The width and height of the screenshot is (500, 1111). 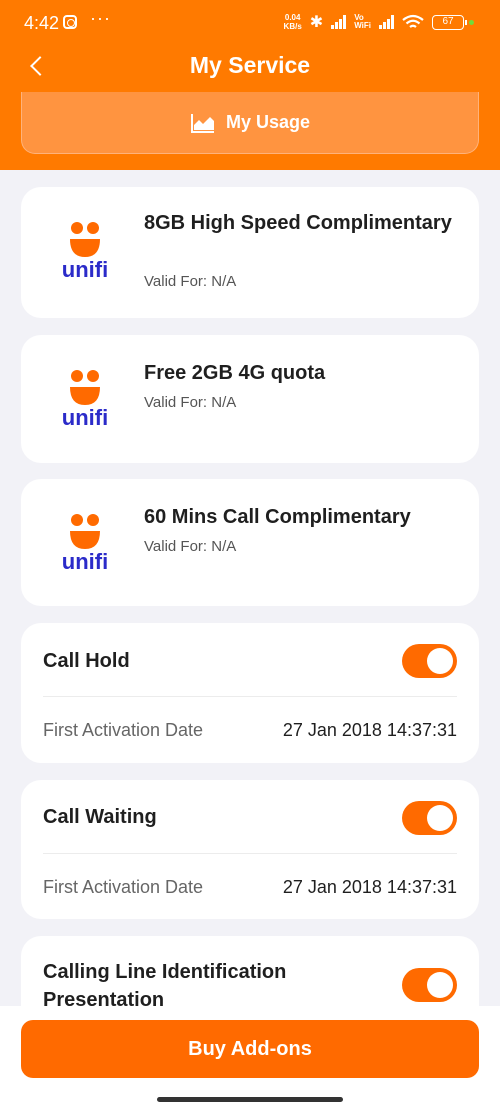 I want to click on status-time: 4:42, so click(x=42, y=23).